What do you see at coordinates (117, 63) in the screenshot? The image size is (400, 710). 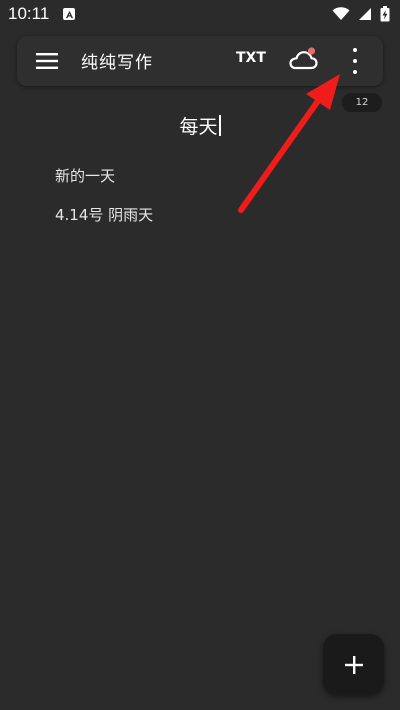 I see `app-title: 纯纯写作` at bounding box center [117, 63].